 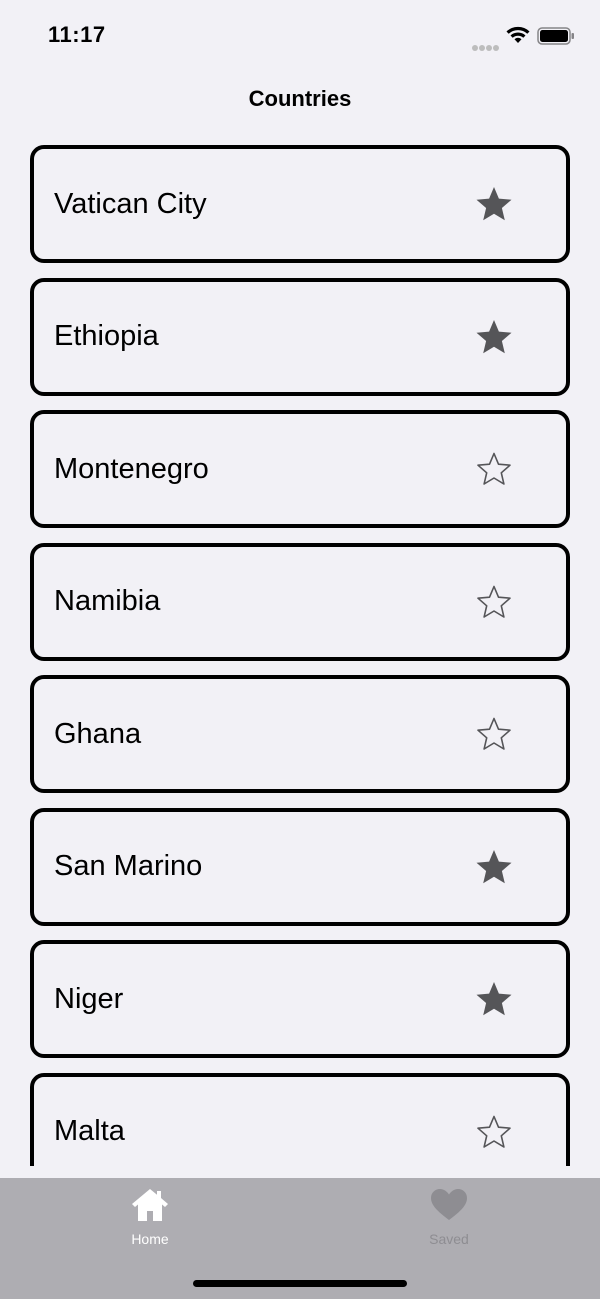 What do you see at coordinates (131, 468) in the screenshot?
I see `country-name: Montenegro` at bounding box center [131, 468].